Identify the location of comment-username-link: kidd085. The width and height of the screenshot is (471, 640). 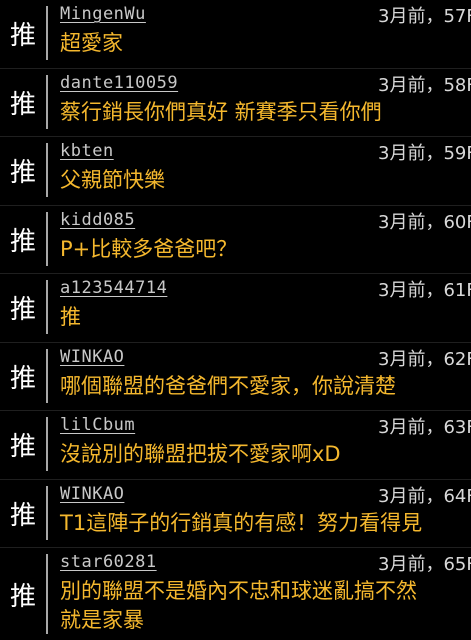
(97, 220).